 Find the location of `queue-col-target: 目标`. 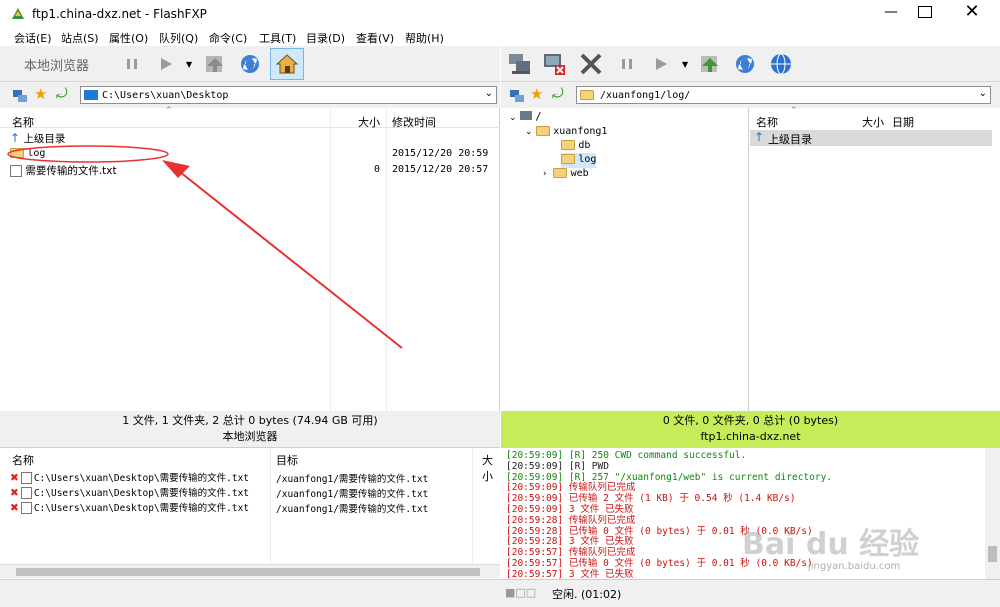

queue-col-target: 目标 is located at coordinates (287, 460).